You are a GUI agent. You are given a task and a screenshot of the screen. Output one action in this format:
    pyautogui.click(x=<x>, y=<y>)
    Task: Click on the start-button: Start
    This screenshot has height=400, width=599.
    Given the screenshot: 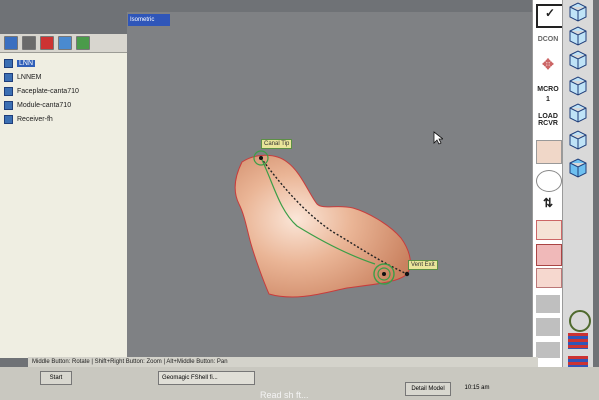 What is the action you would take?
    pyautogui.click(x=56, y=378)
    